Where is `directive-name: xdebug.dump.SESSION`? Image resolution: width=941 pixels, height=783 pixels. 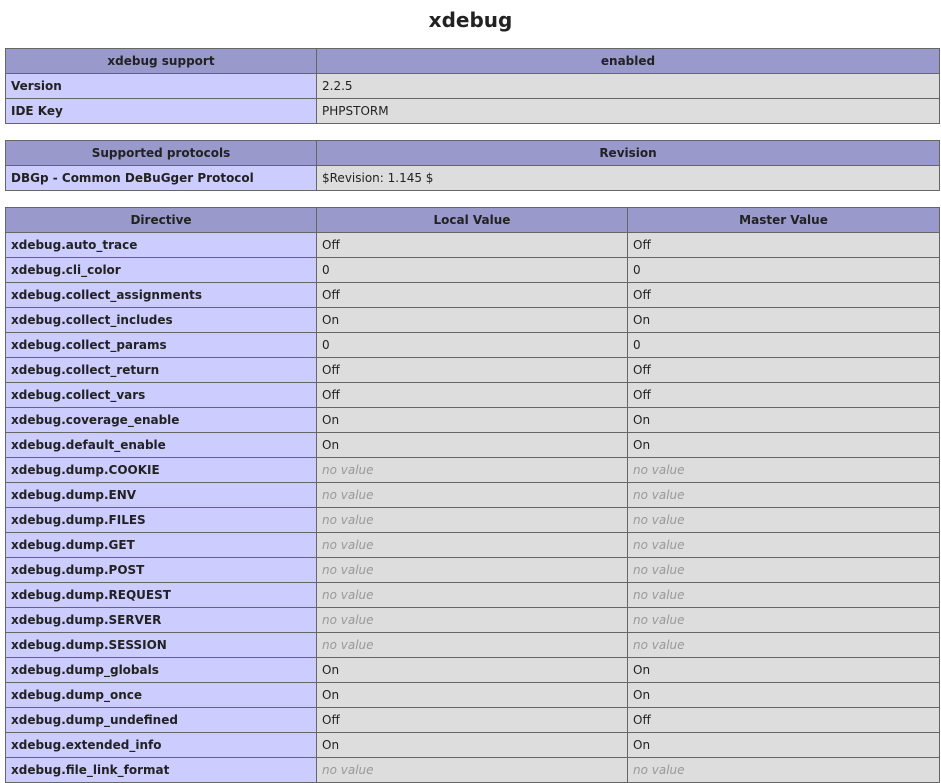
directive-name: xdebug.dump.SESSION is located at coordinates (161, 645).